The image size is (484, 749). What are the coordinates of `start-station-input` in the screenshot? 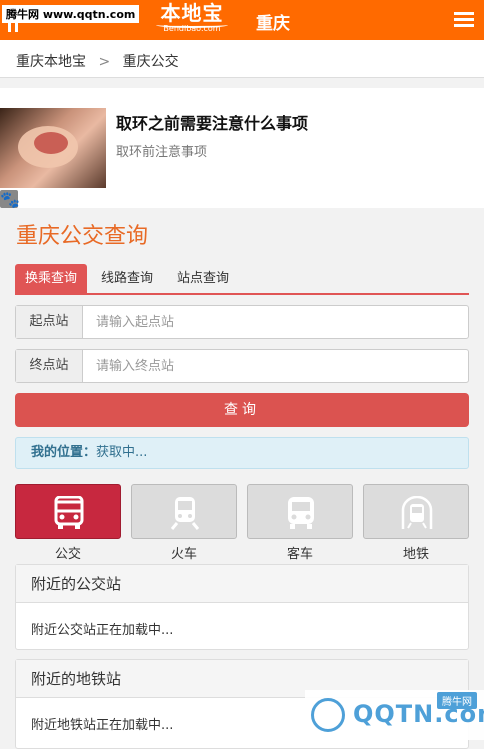 It's located at (276, 322).